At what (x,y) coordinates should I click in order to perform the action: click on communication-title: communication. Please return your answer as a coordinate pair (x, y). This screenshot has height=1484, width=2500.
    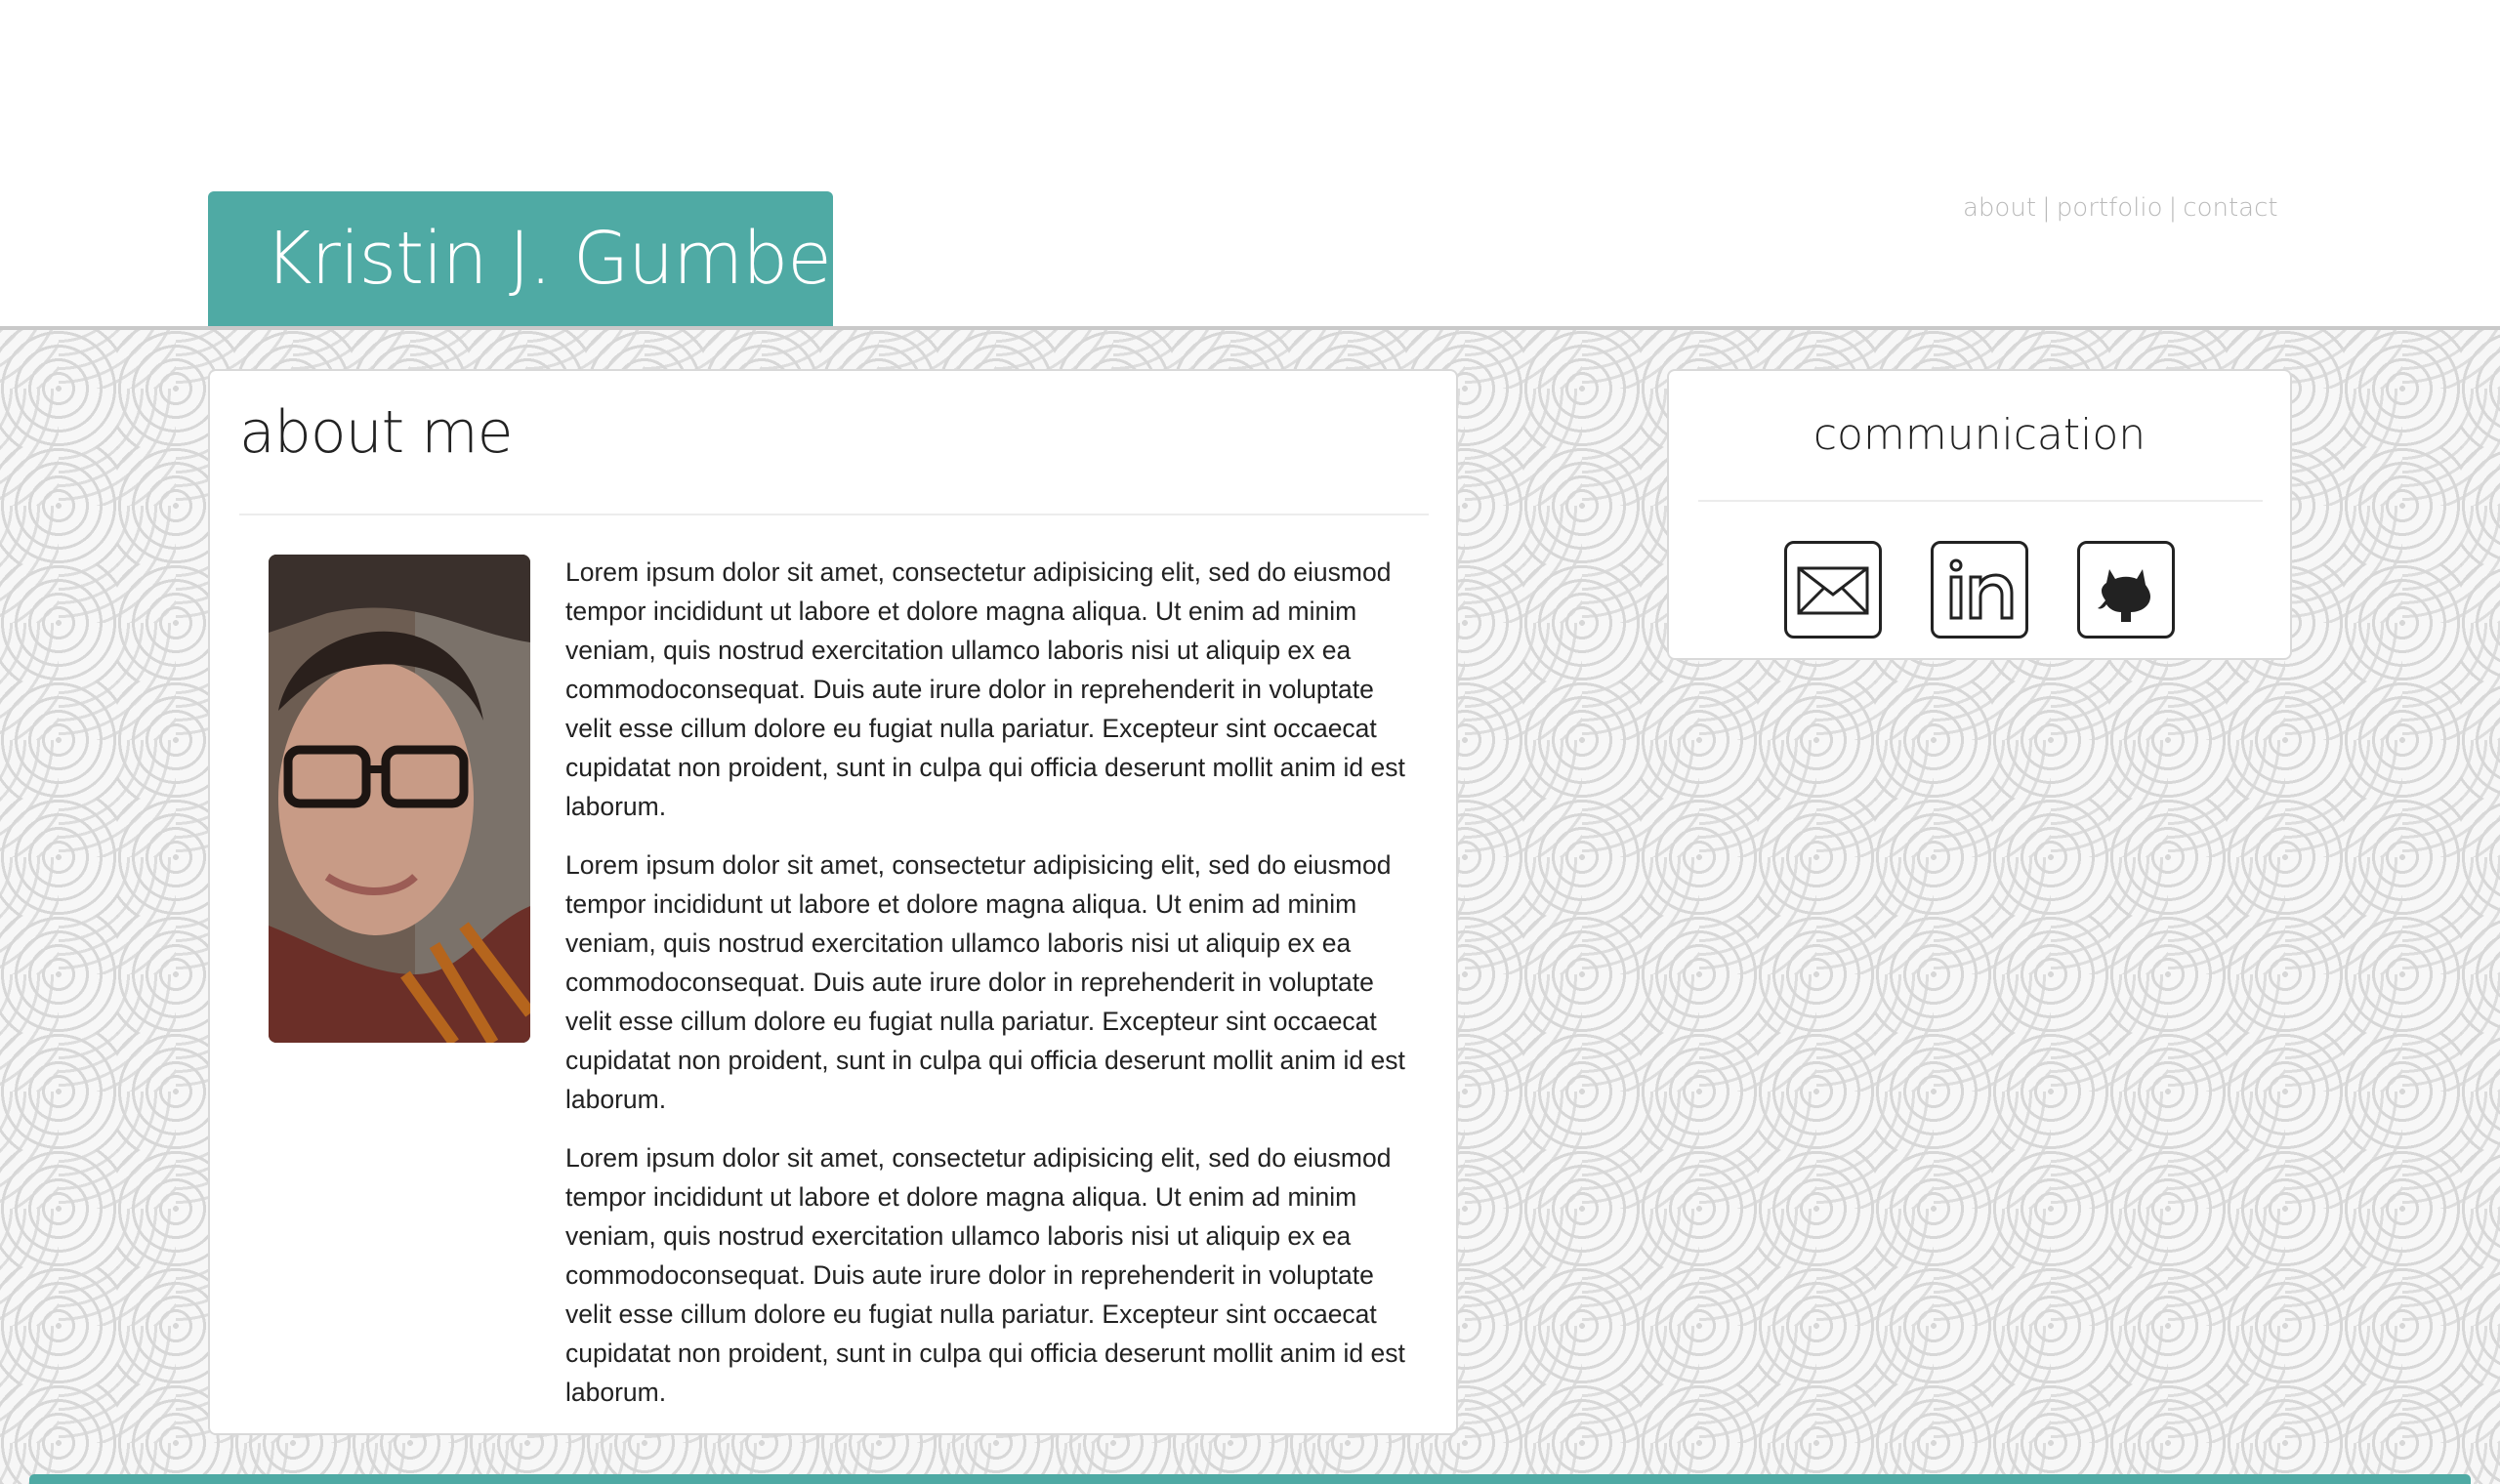
    Looking at the image, I should click on (1979, 435).